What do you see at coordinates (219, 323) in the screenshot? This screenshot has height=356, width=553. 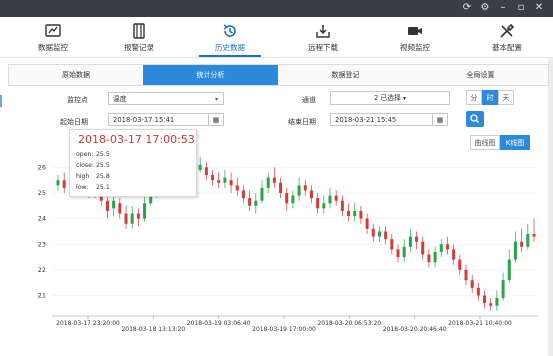 I see `x-tick-label: 2018-03-19 03:06:40` at bounding box center [219, 323].